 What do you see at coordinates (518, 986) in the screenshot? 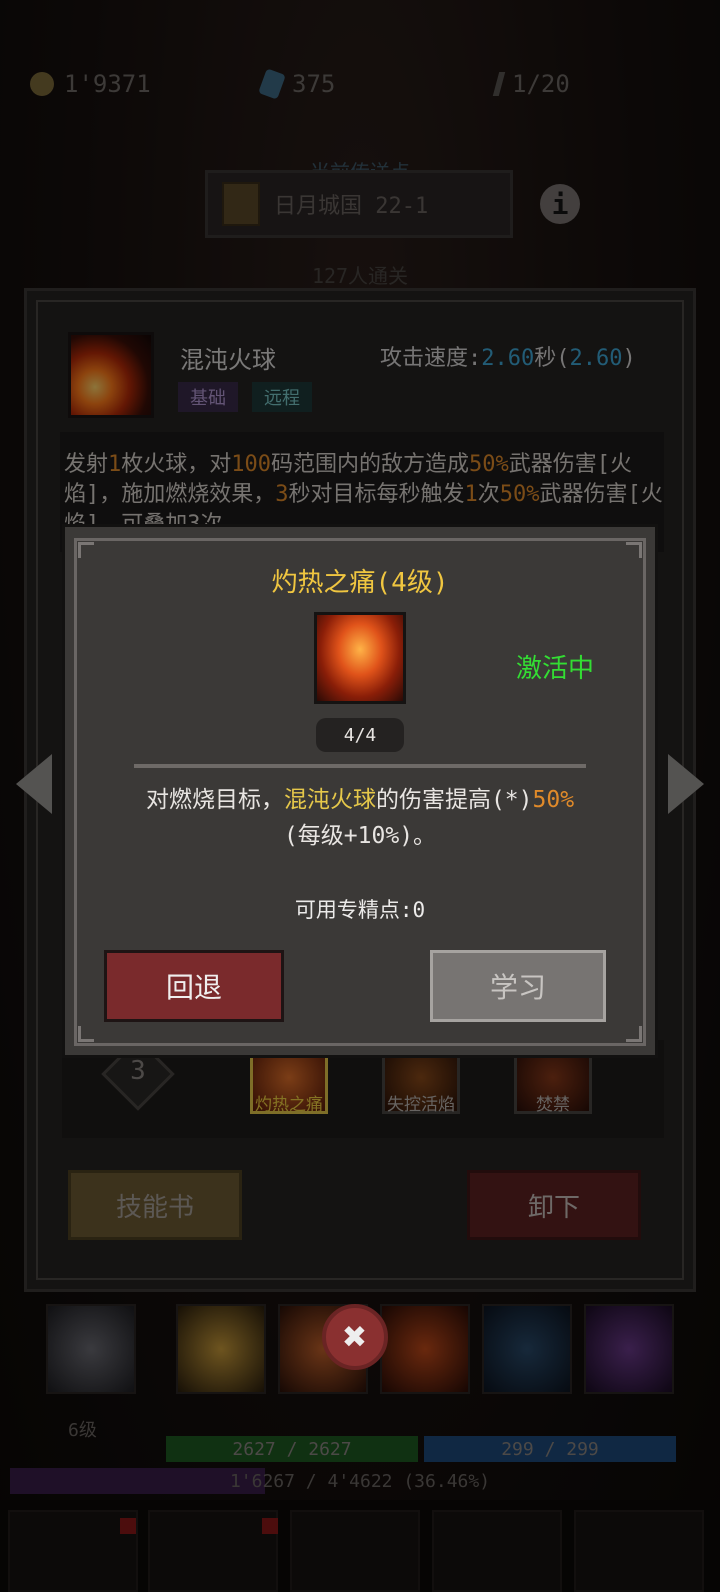
I see `learn-button: 学习` at bounding box center [518, 986].